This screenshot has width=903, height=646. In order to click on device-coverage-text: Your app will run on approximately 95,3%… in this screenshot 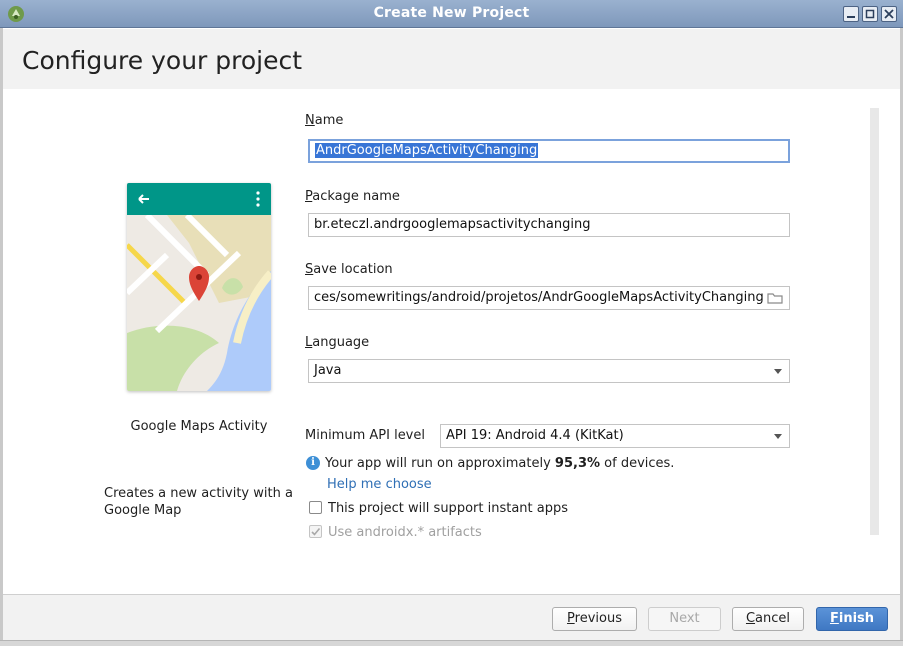, I will do `click(500, 463)`.